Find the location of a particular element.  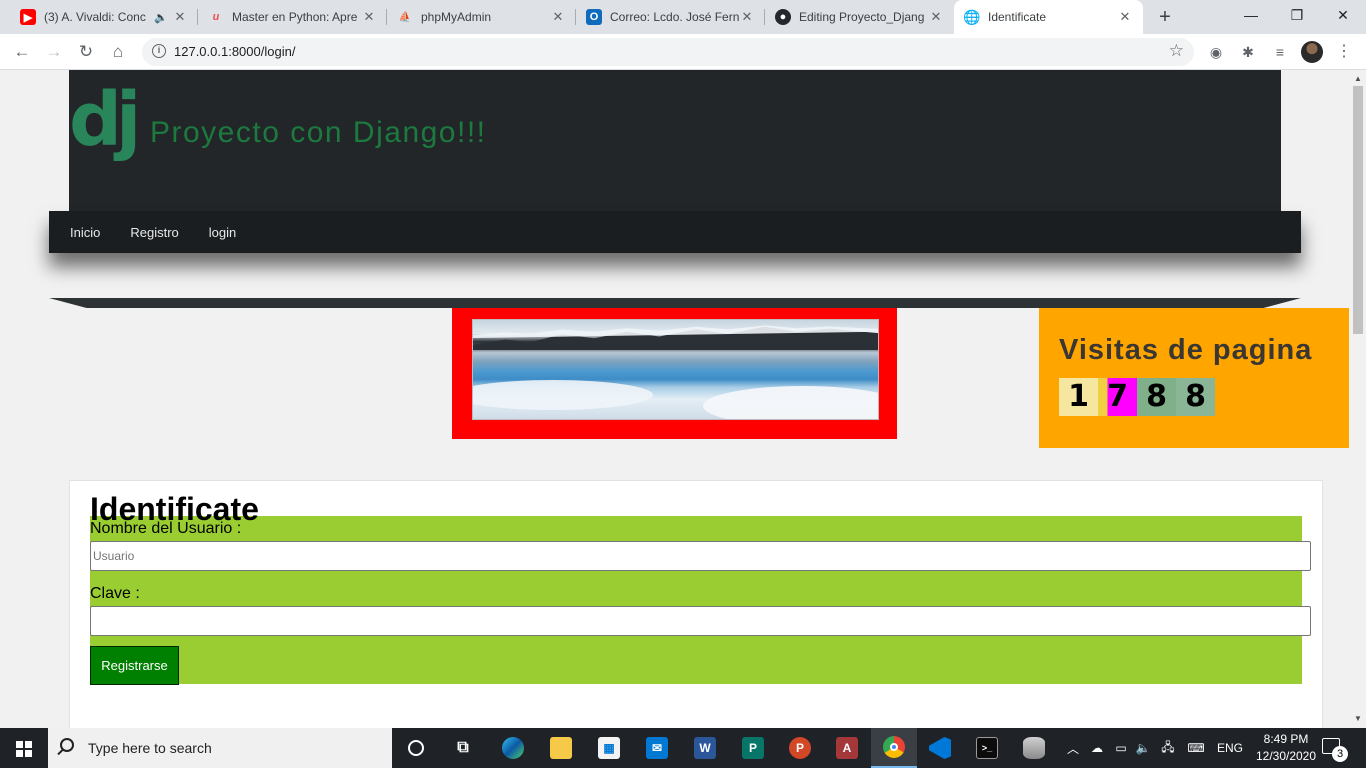

browser-tab-youtube: ▶ (3) A. Vivaldi: Conc 🔈 ✕ is located at coordinates (104, 17).